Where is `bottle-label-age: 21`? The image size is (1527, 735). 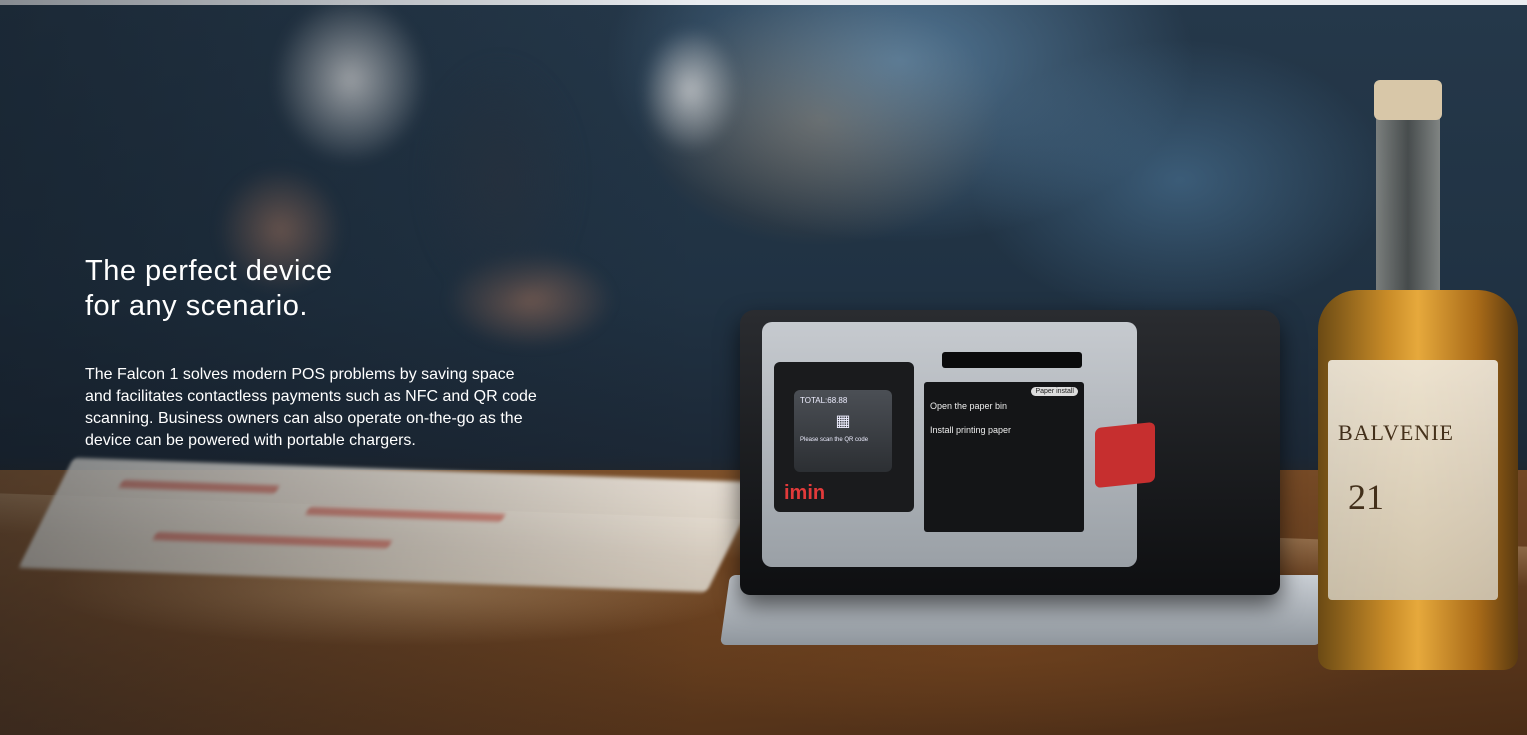 bottle-label-age: 21 is located at coordinates (1366, 497).